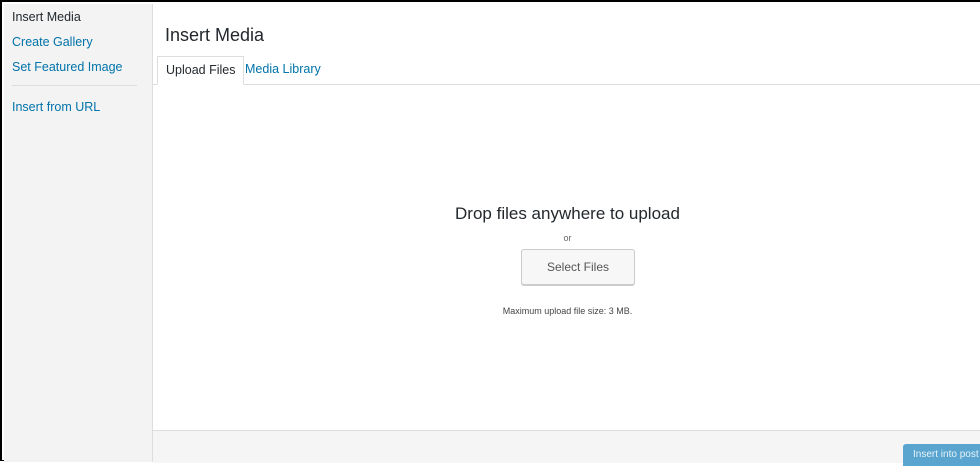 The height and width of the screenshot is (466, 980). I want to click on tab-upload-files: Upload Files, so click(201, 70).